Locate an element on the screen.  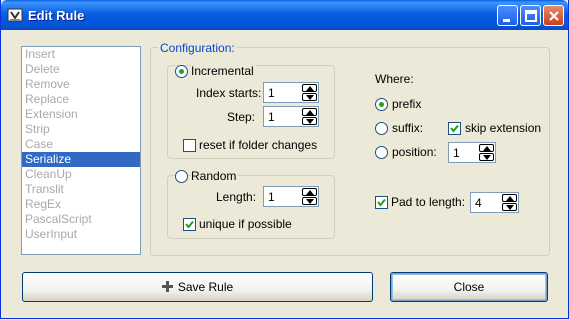
unique-checkbox is located at coordinates (189, 224).